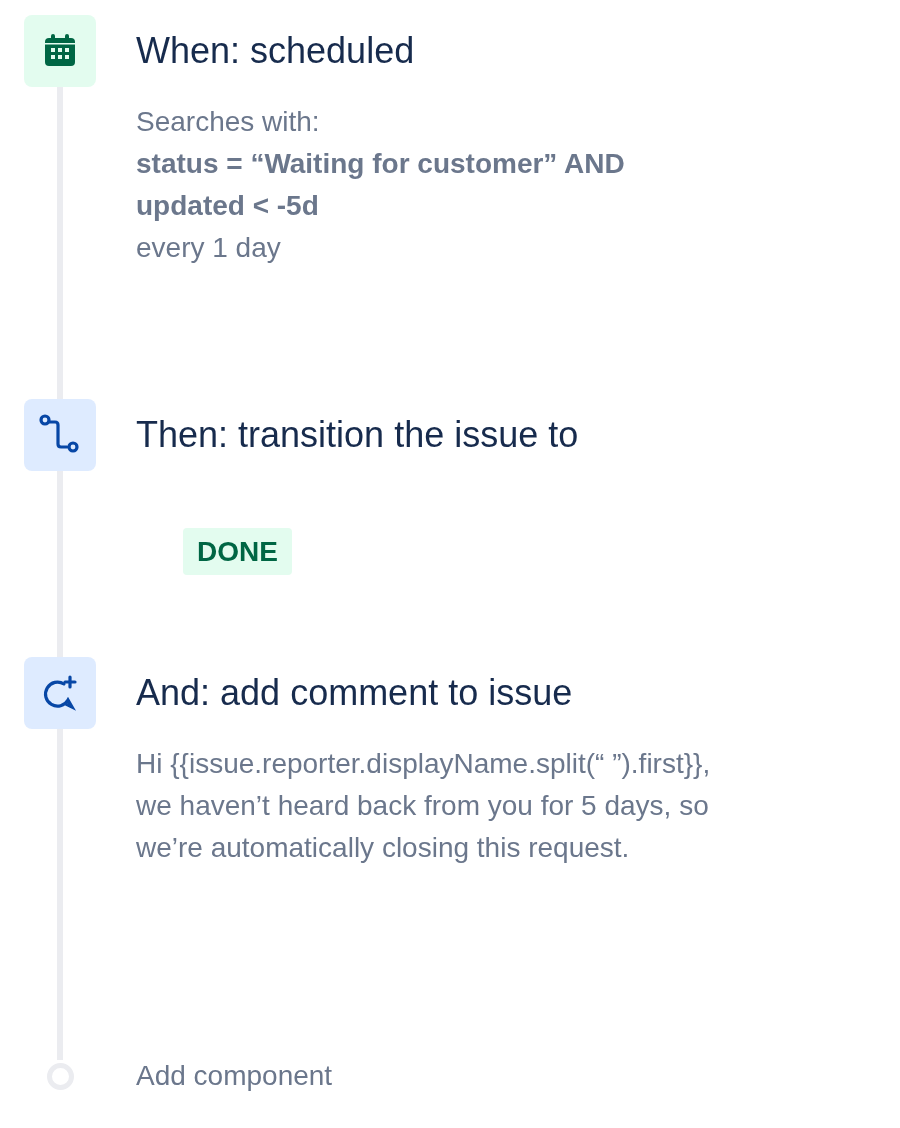 The image size is (900, 1128). I want to click on step-description: Hi {{issue.reporter.displayName.split(“ ”).first}}, we haven’t heard back from you for 5 days, so we’re automatically closing this request., so click(424, 806).